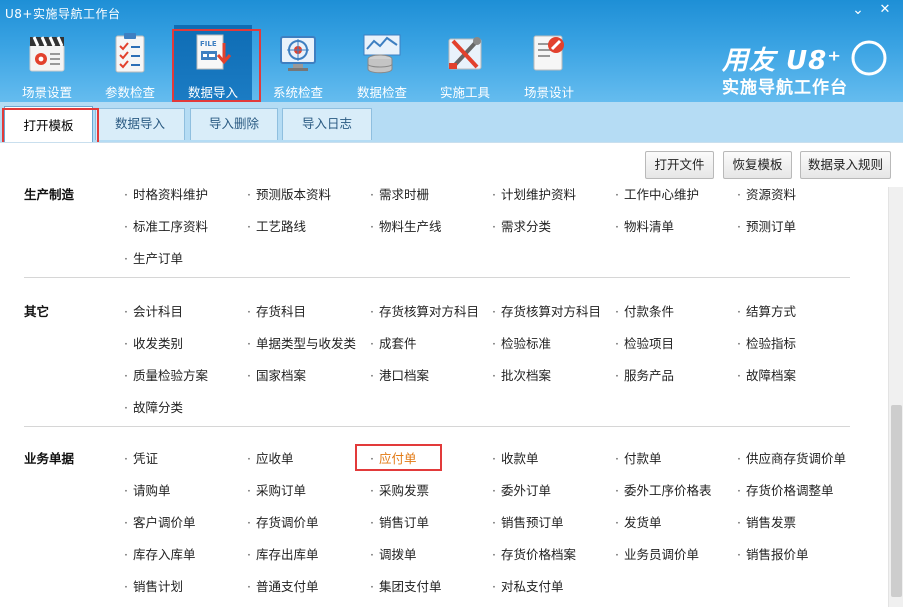  I want to click on template-item: · 时格资料维护, so click(166, 195).